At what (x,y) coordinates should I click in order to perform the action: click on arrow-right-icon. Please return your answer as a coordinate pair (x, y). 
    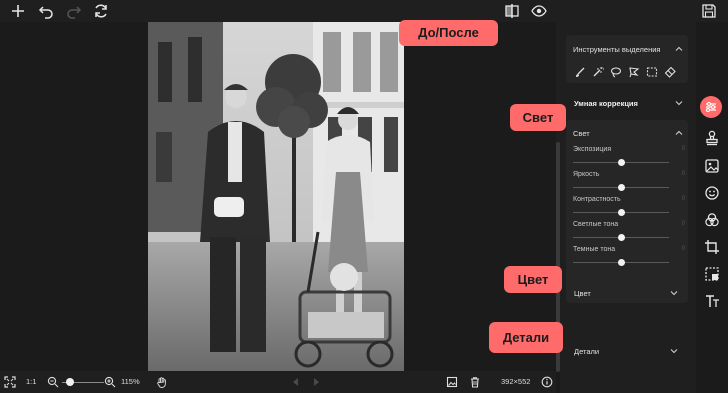
    Looking at the image, I should click on (316, 382).